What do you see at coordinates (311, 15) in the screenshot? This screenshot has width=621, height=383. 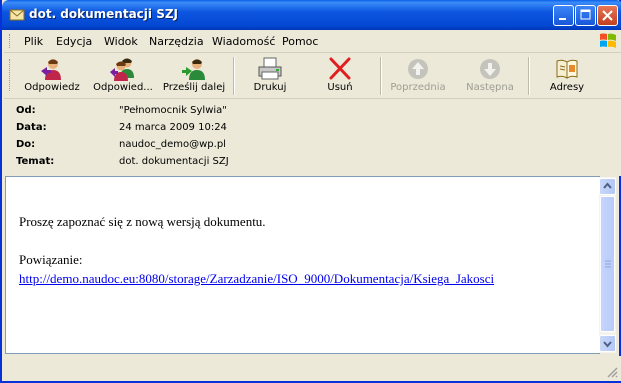 I see `title-bar: dot. dokumentacji SZJ` at bounding box center [311, 15].